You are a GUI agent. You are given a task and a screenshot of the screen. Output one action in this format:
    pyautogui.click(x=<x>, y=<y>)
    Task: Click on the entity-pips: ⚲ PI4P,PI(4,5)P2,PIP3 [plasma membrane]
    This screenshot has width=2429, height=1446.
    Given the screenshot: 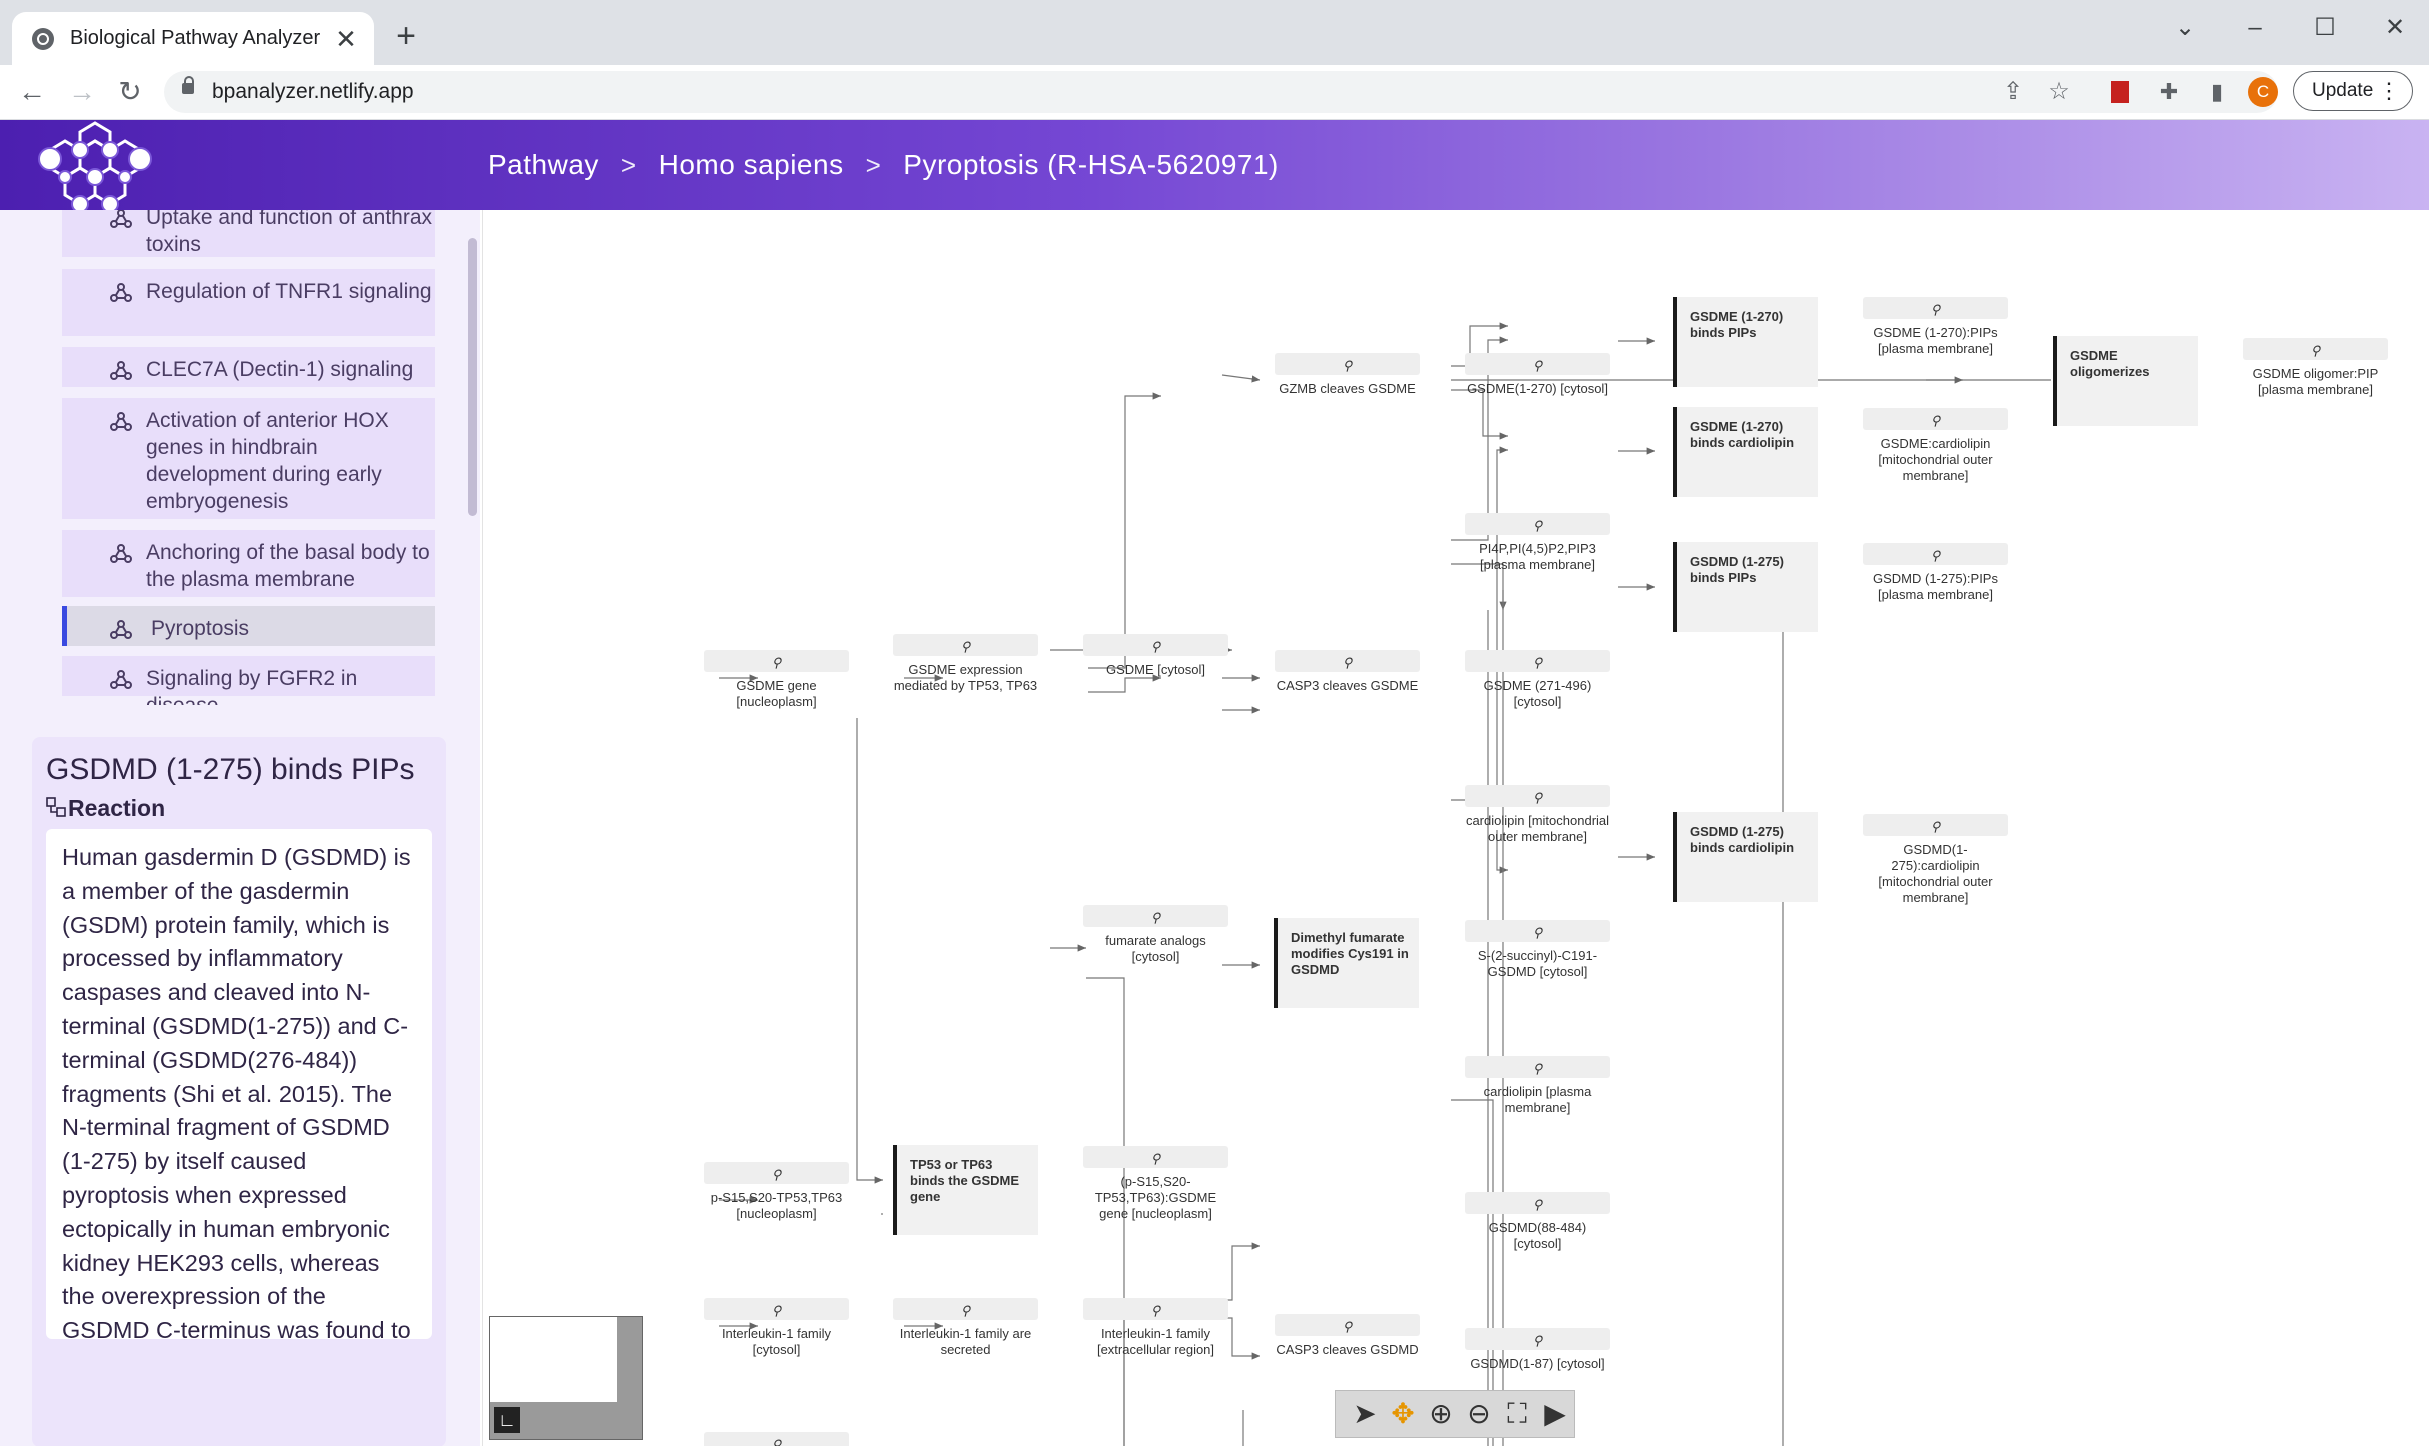 What is the action you would take?
    pyautogui.click(x=1537, y=543)
    